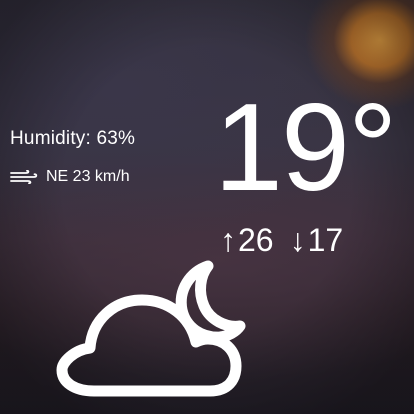  I want to click on low-temperature: ↓17, so click(317, 240).